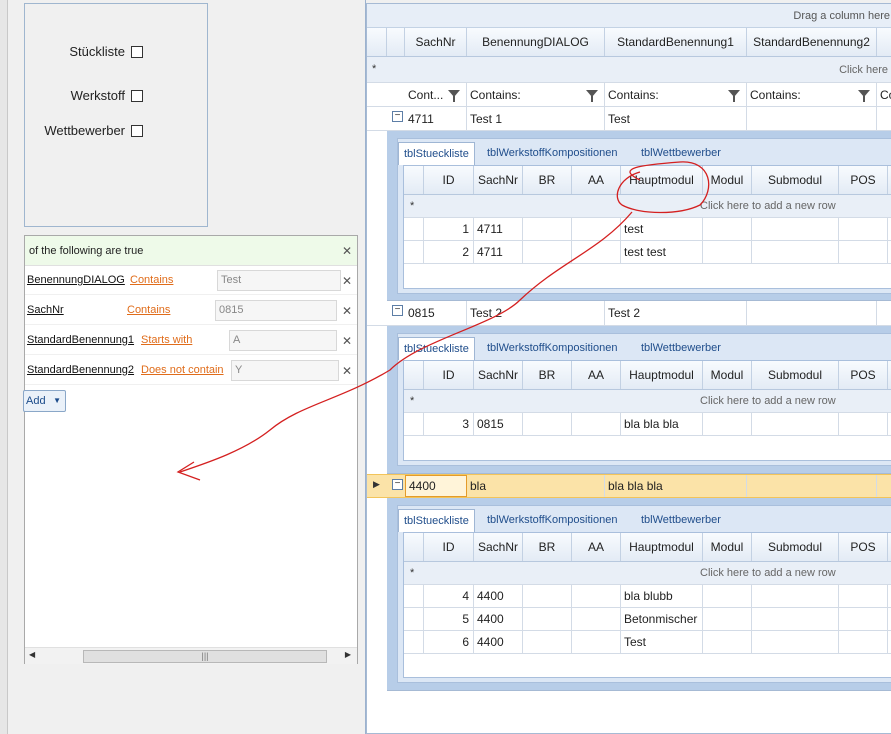  What do you see at coordinates (279, 280) in the screenshot?
I see `filter-value-input: Test` at bounding box center [279, 280].